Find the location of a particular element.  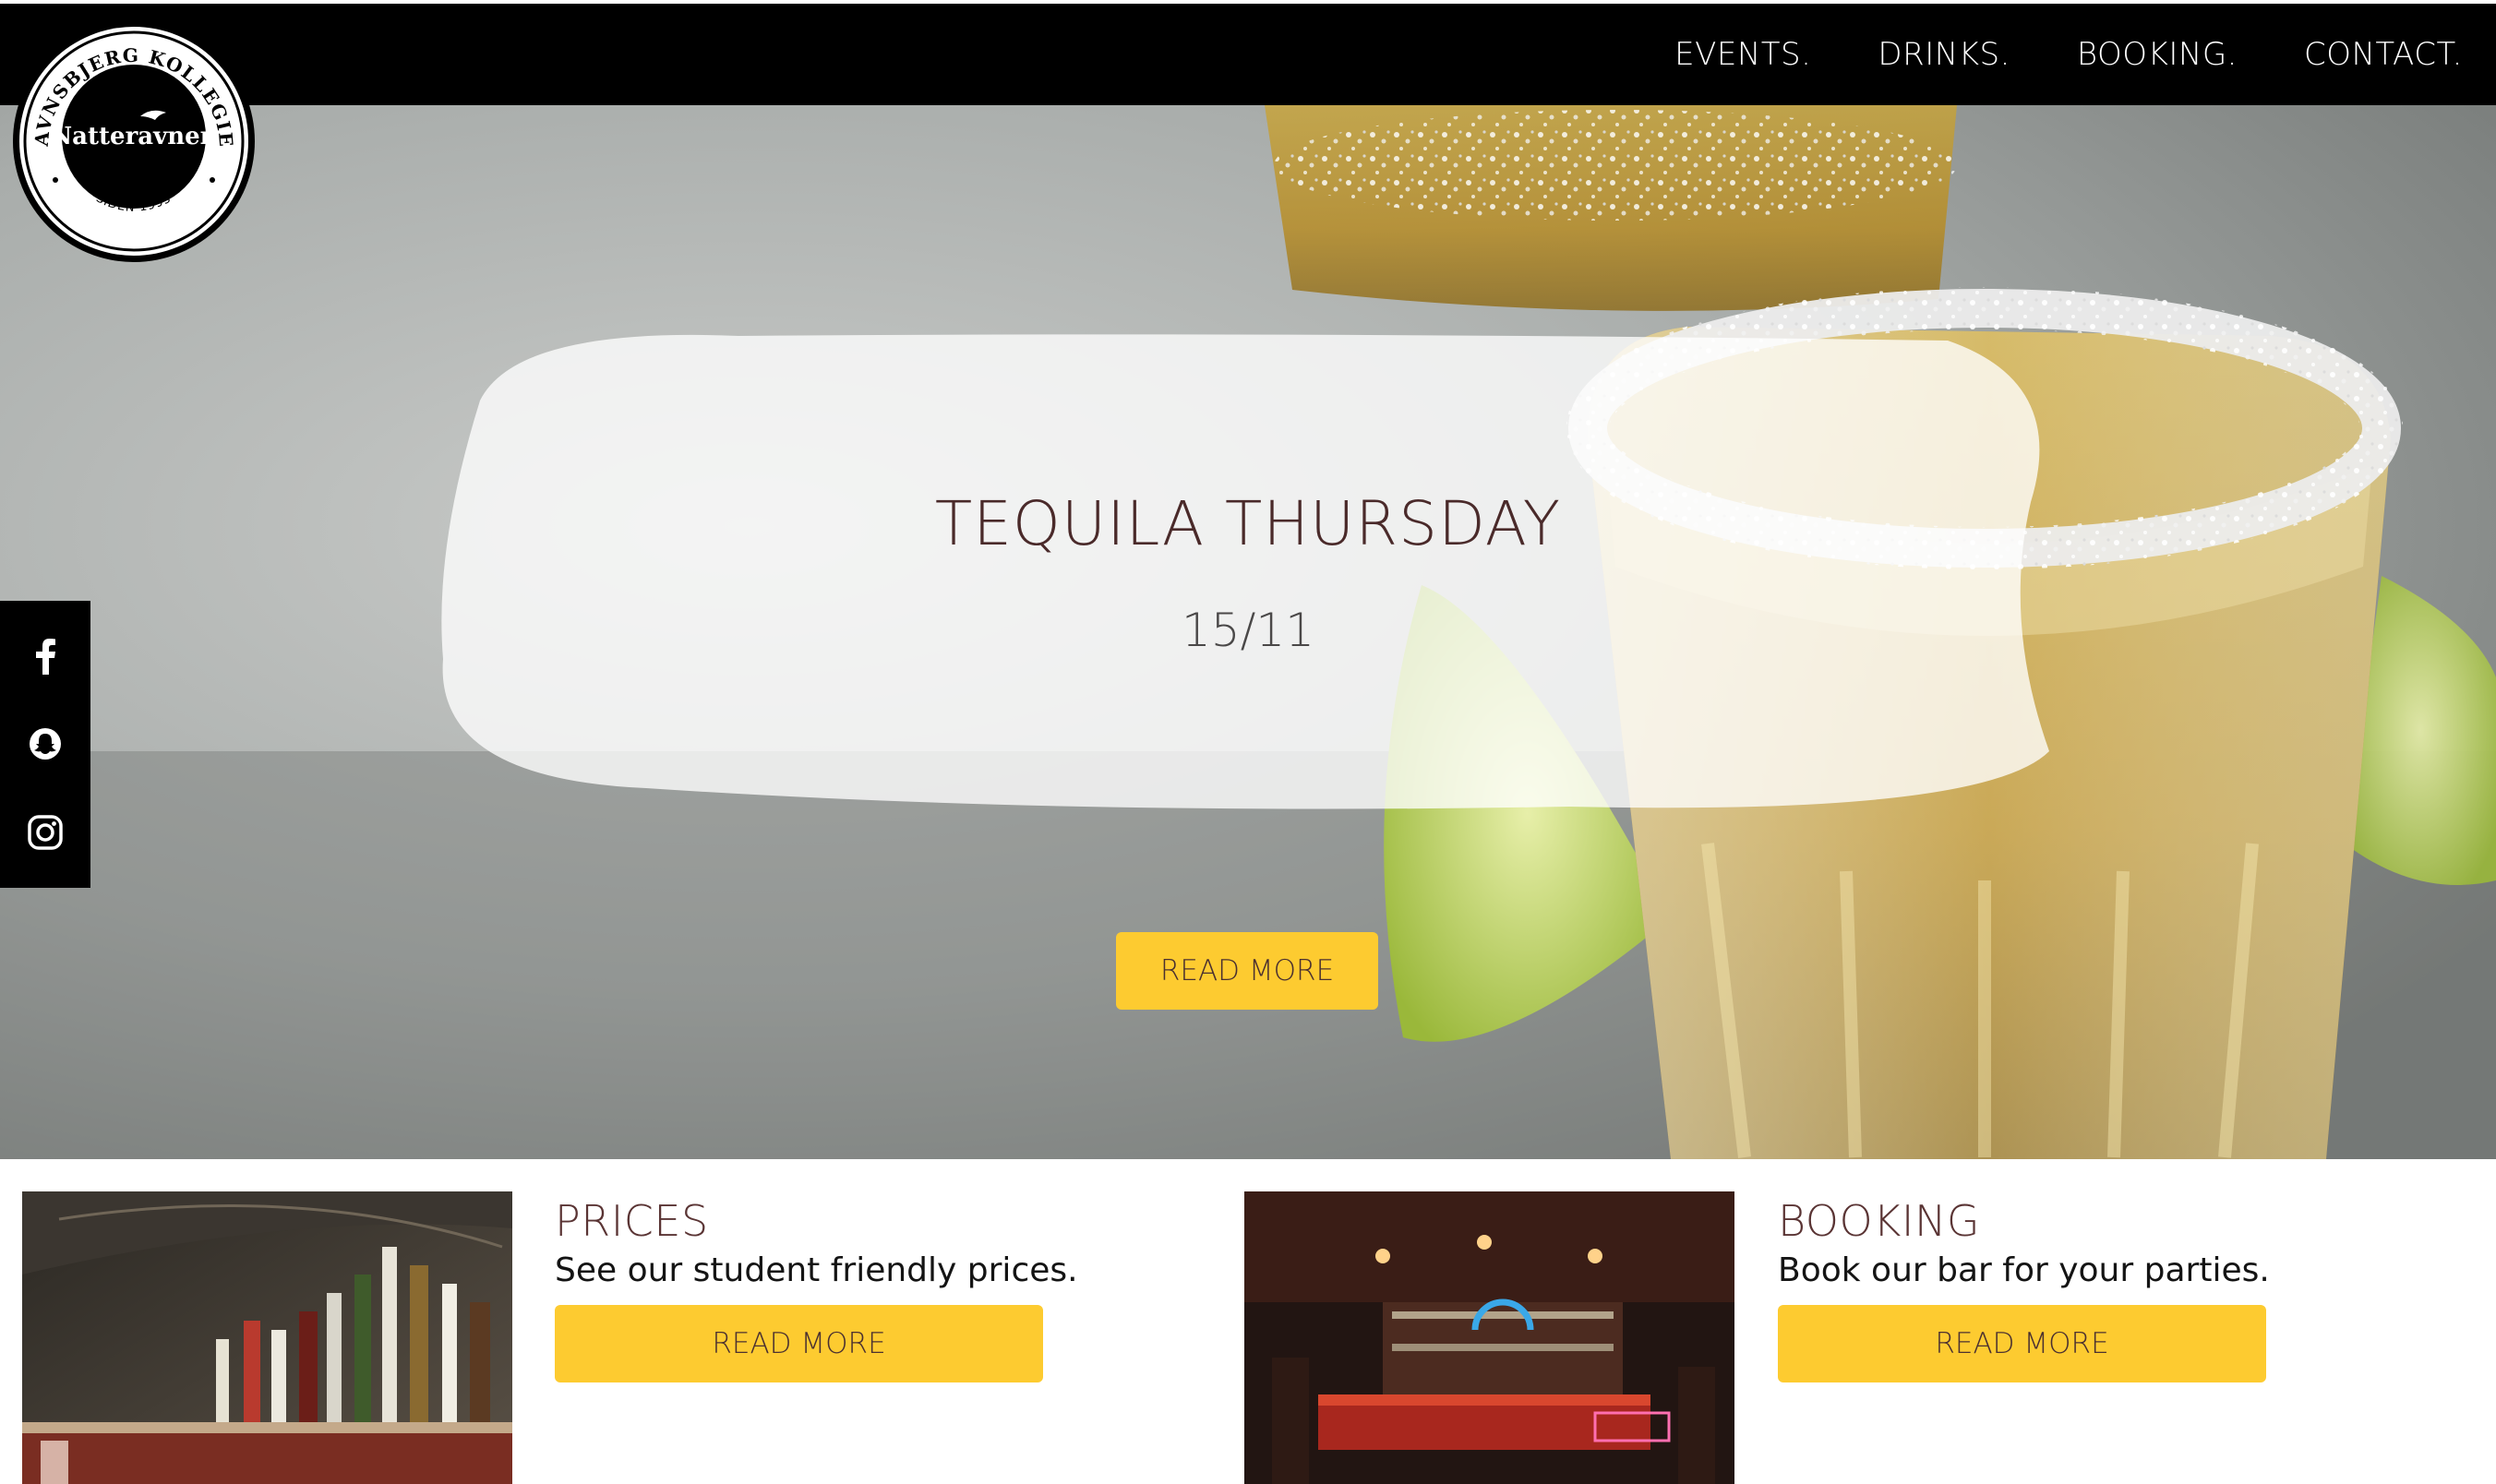

snapchat-icon is located at coordinates (45, 744).